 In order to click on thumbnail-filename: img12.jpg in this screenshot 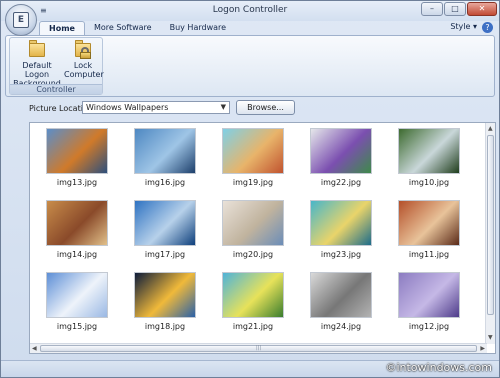, I will do `click(429, 326)`.